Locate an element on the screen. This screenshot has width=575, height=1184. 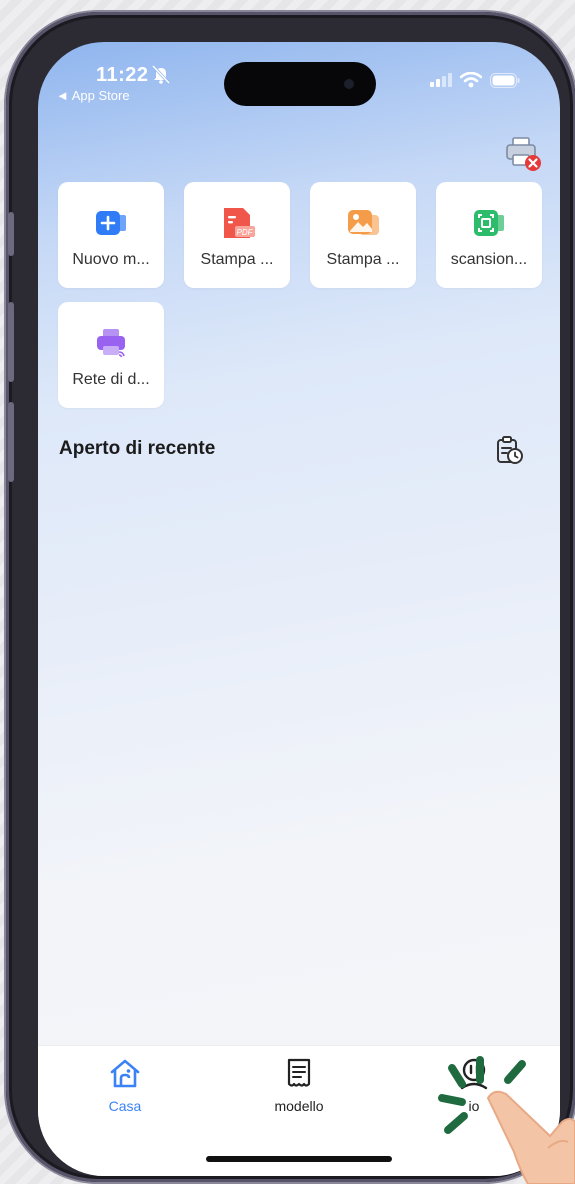
dynamic-island is located at coordinates (300, 84).